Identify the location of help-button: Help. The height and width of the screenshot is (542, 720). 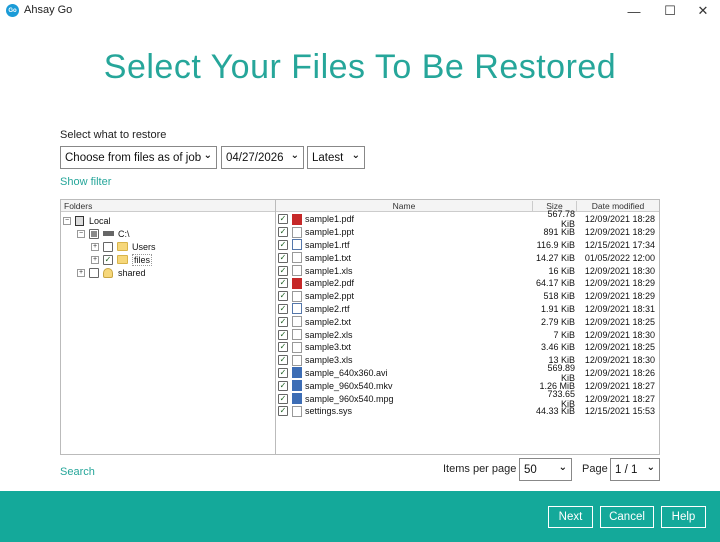
(683, 517).